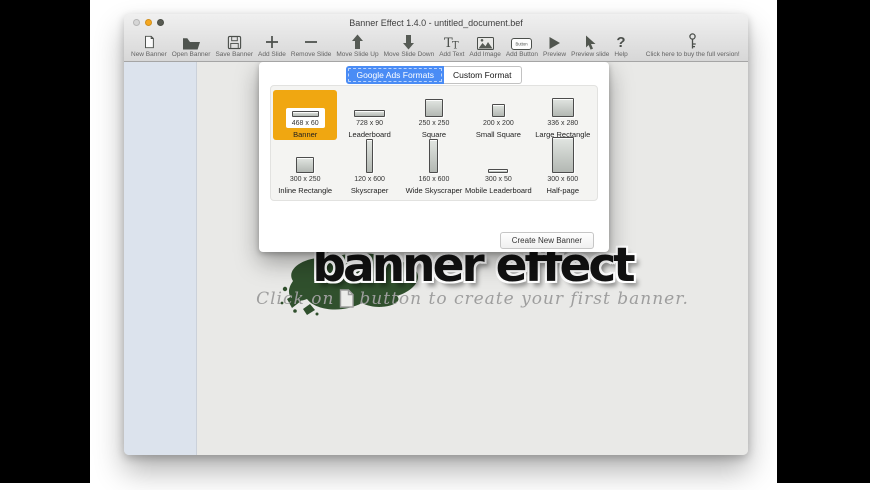 Image resolution: width=870 pixels, height=490 pixels. I want to click on format-name: Banner, so click(305, 134).